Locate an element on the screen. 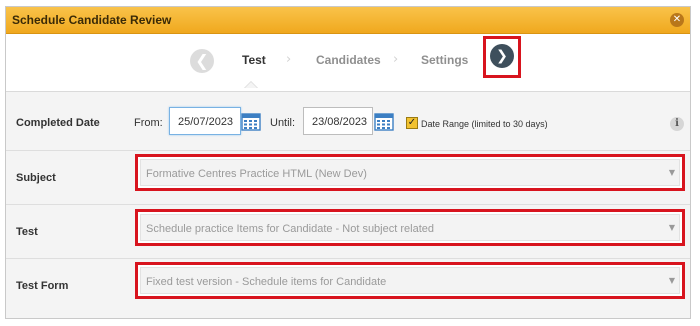 This screenshot has height=326, width=700. wizard-step-candidates: Candidates is located at coordinates (348, 60).